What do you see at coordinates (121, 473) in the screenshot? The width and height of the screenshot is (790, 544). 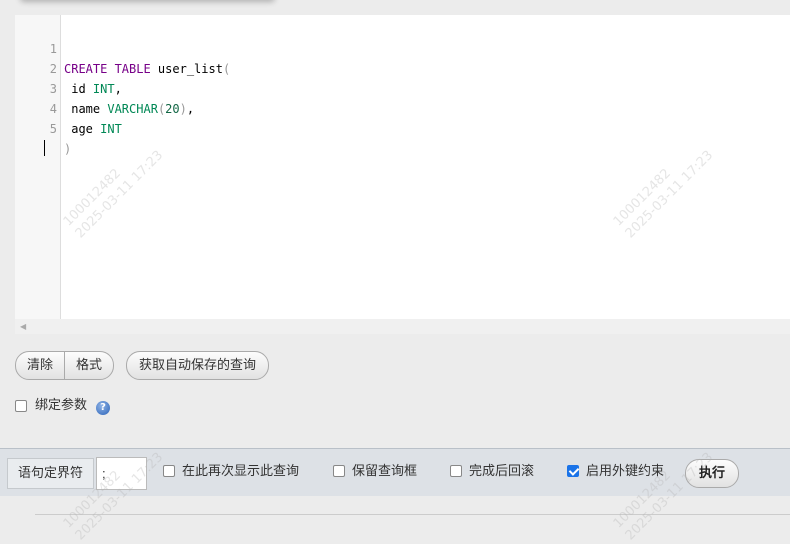 I see `delimiter-input: ;` at bounding box center [121, 473].